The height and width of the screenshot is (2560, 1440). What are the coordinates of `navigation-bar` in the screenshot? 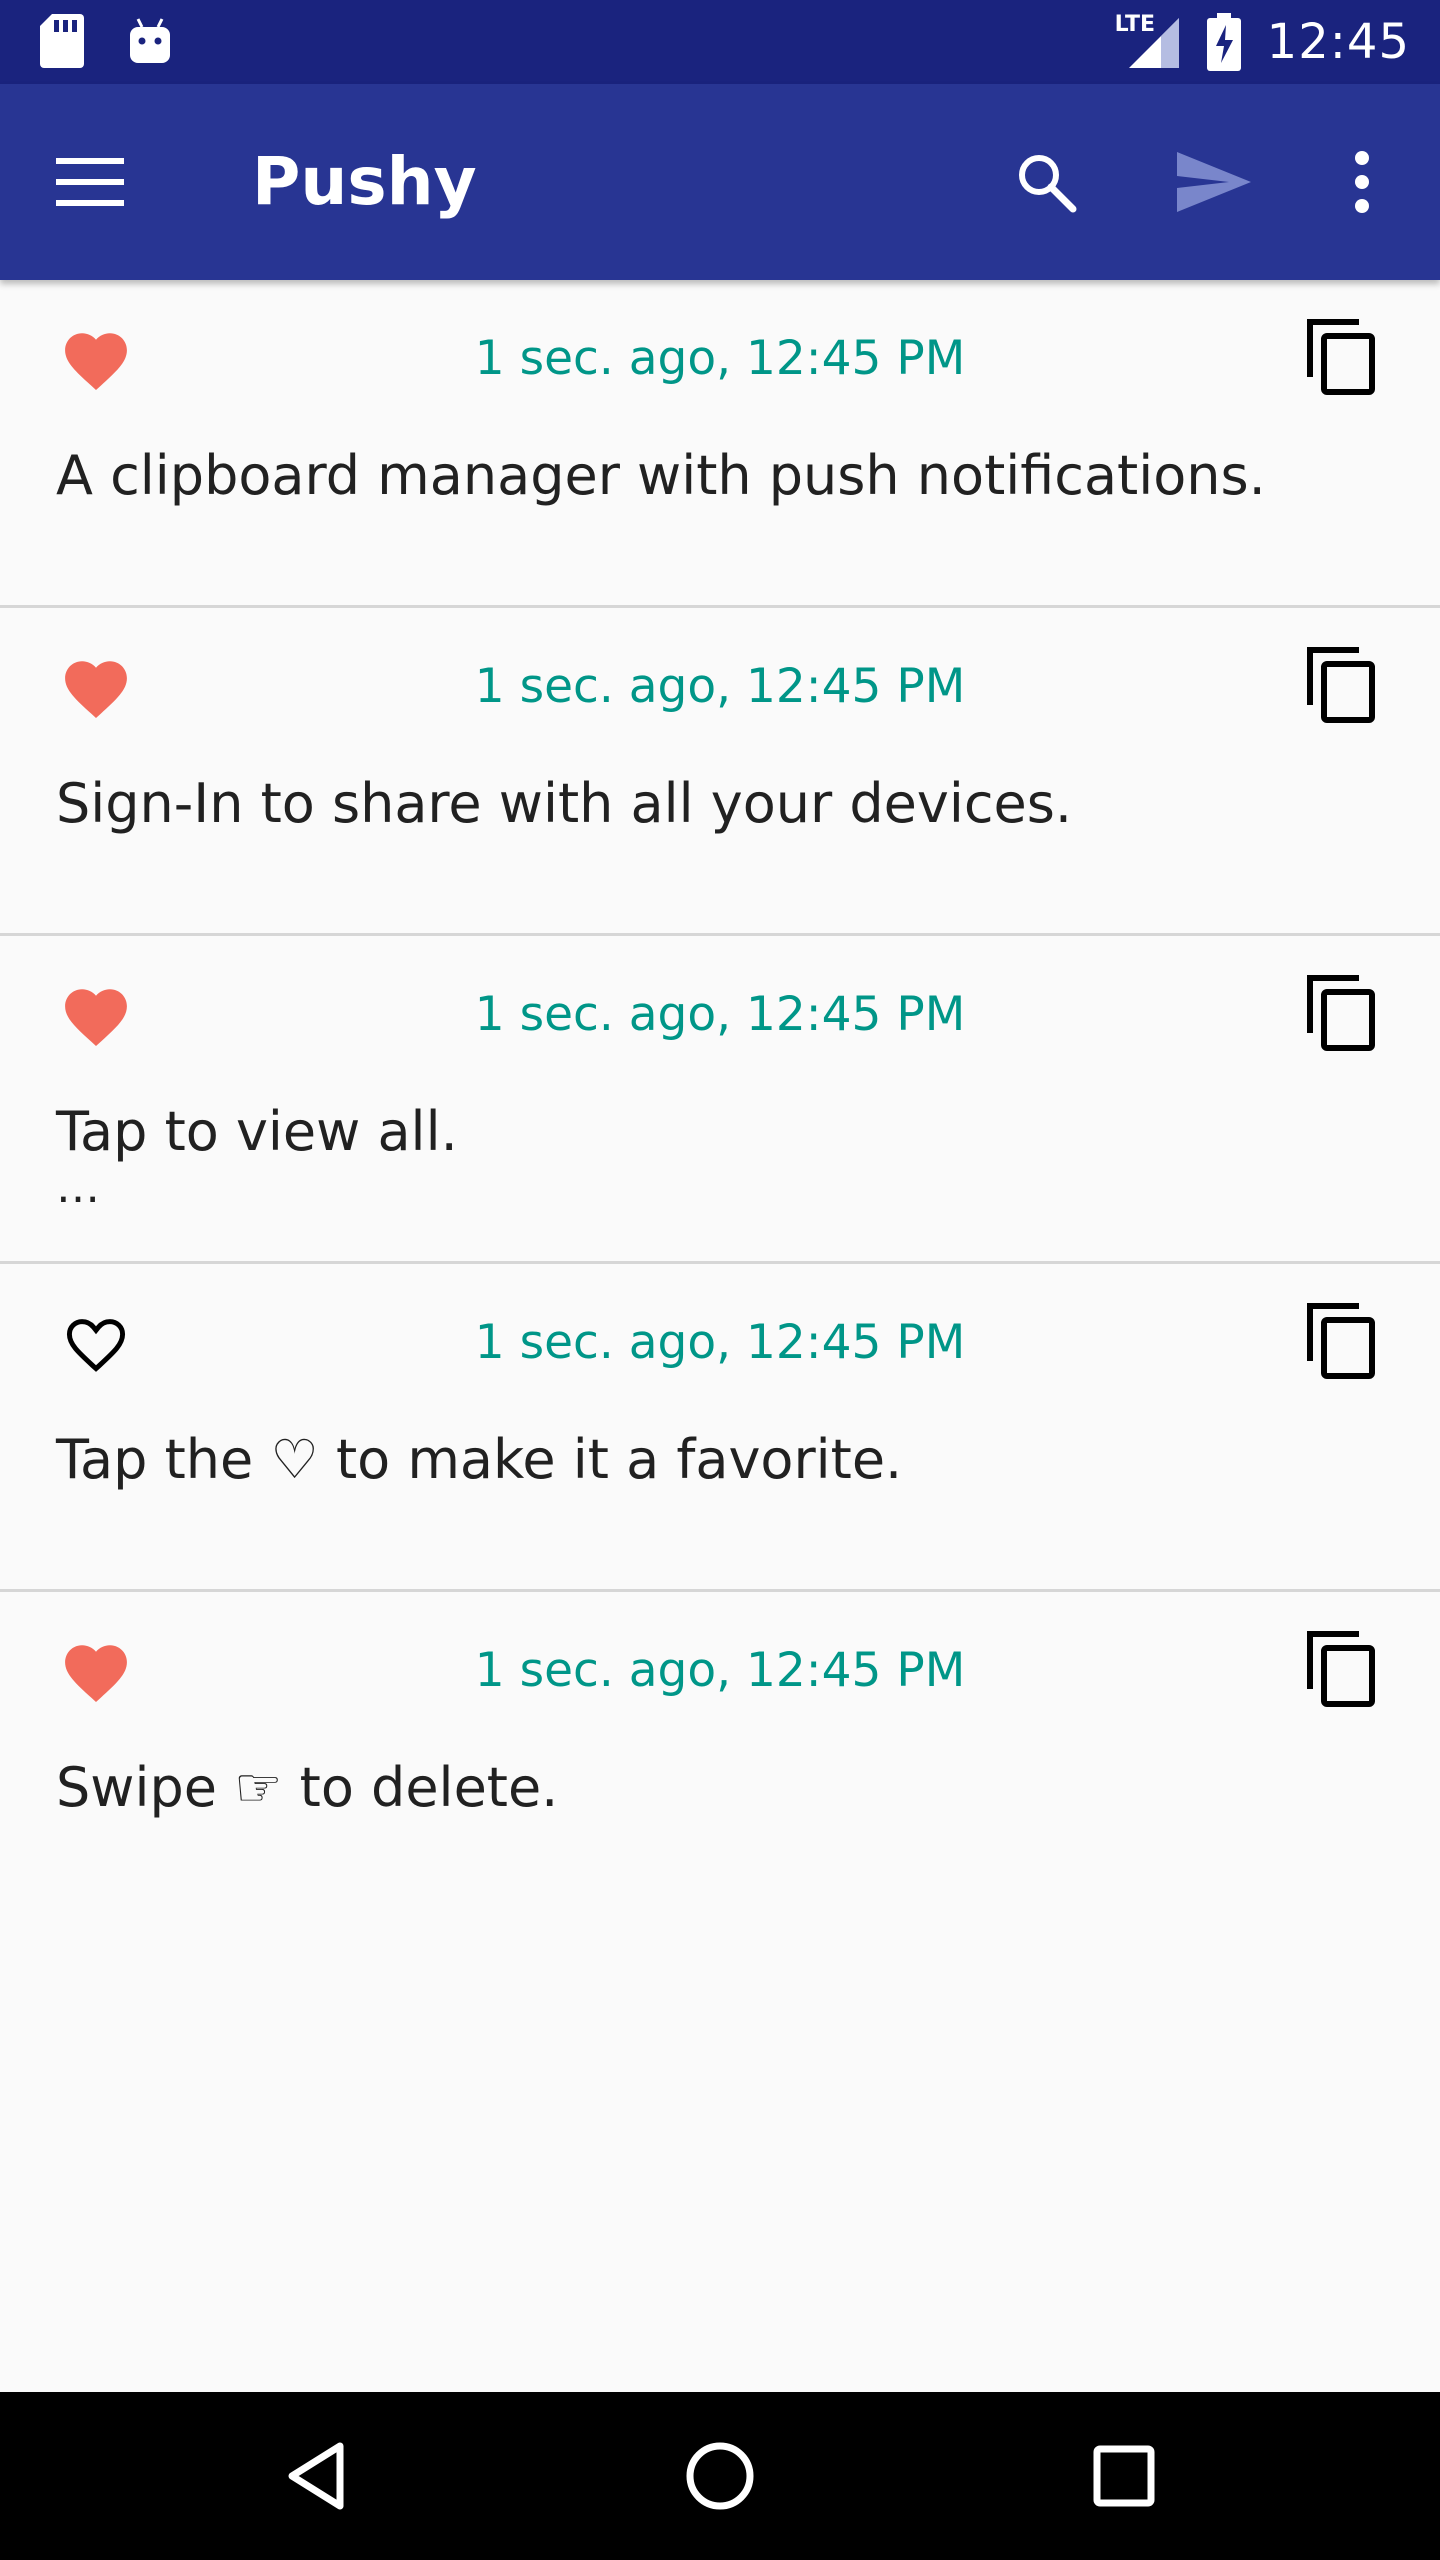 It's located at (720, 2476).